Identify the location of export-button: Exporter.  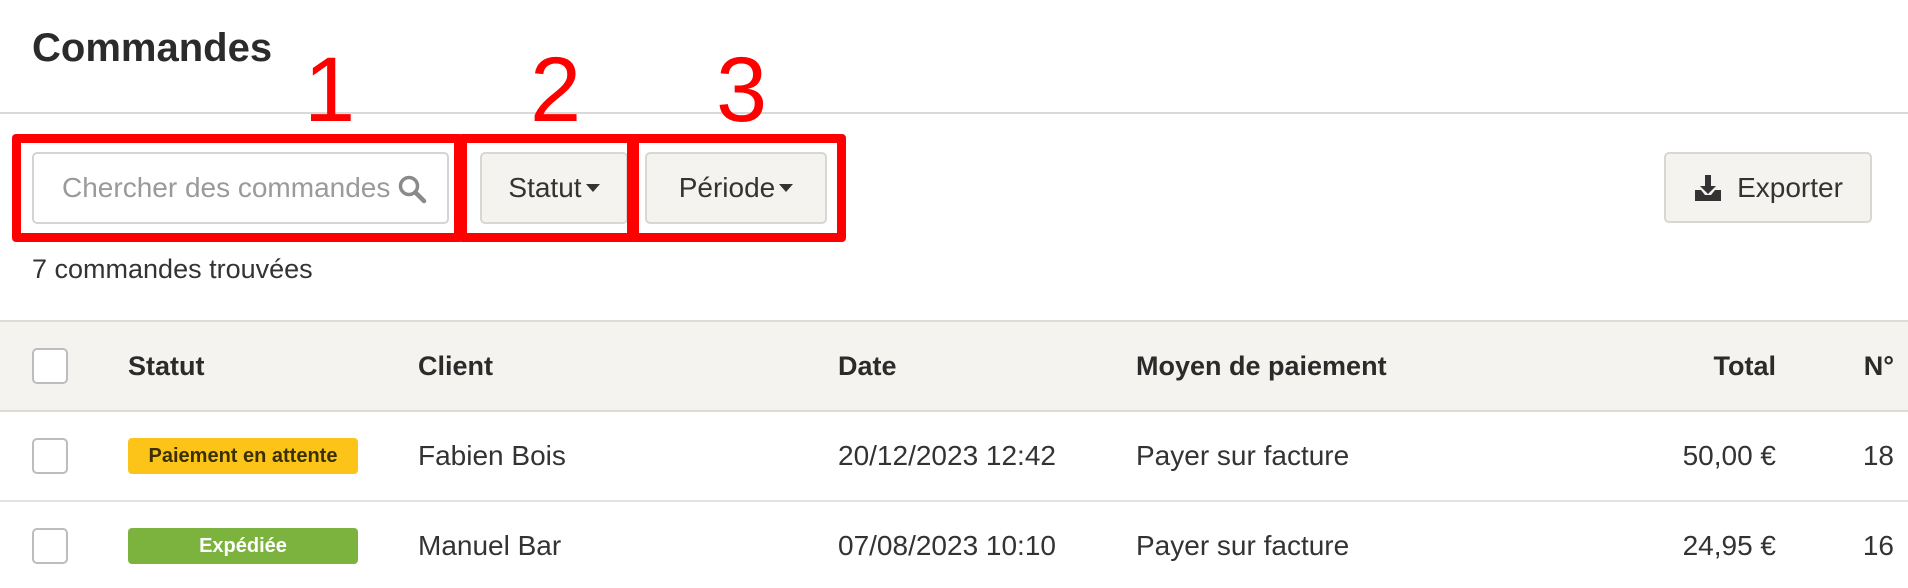
(1768, 187).